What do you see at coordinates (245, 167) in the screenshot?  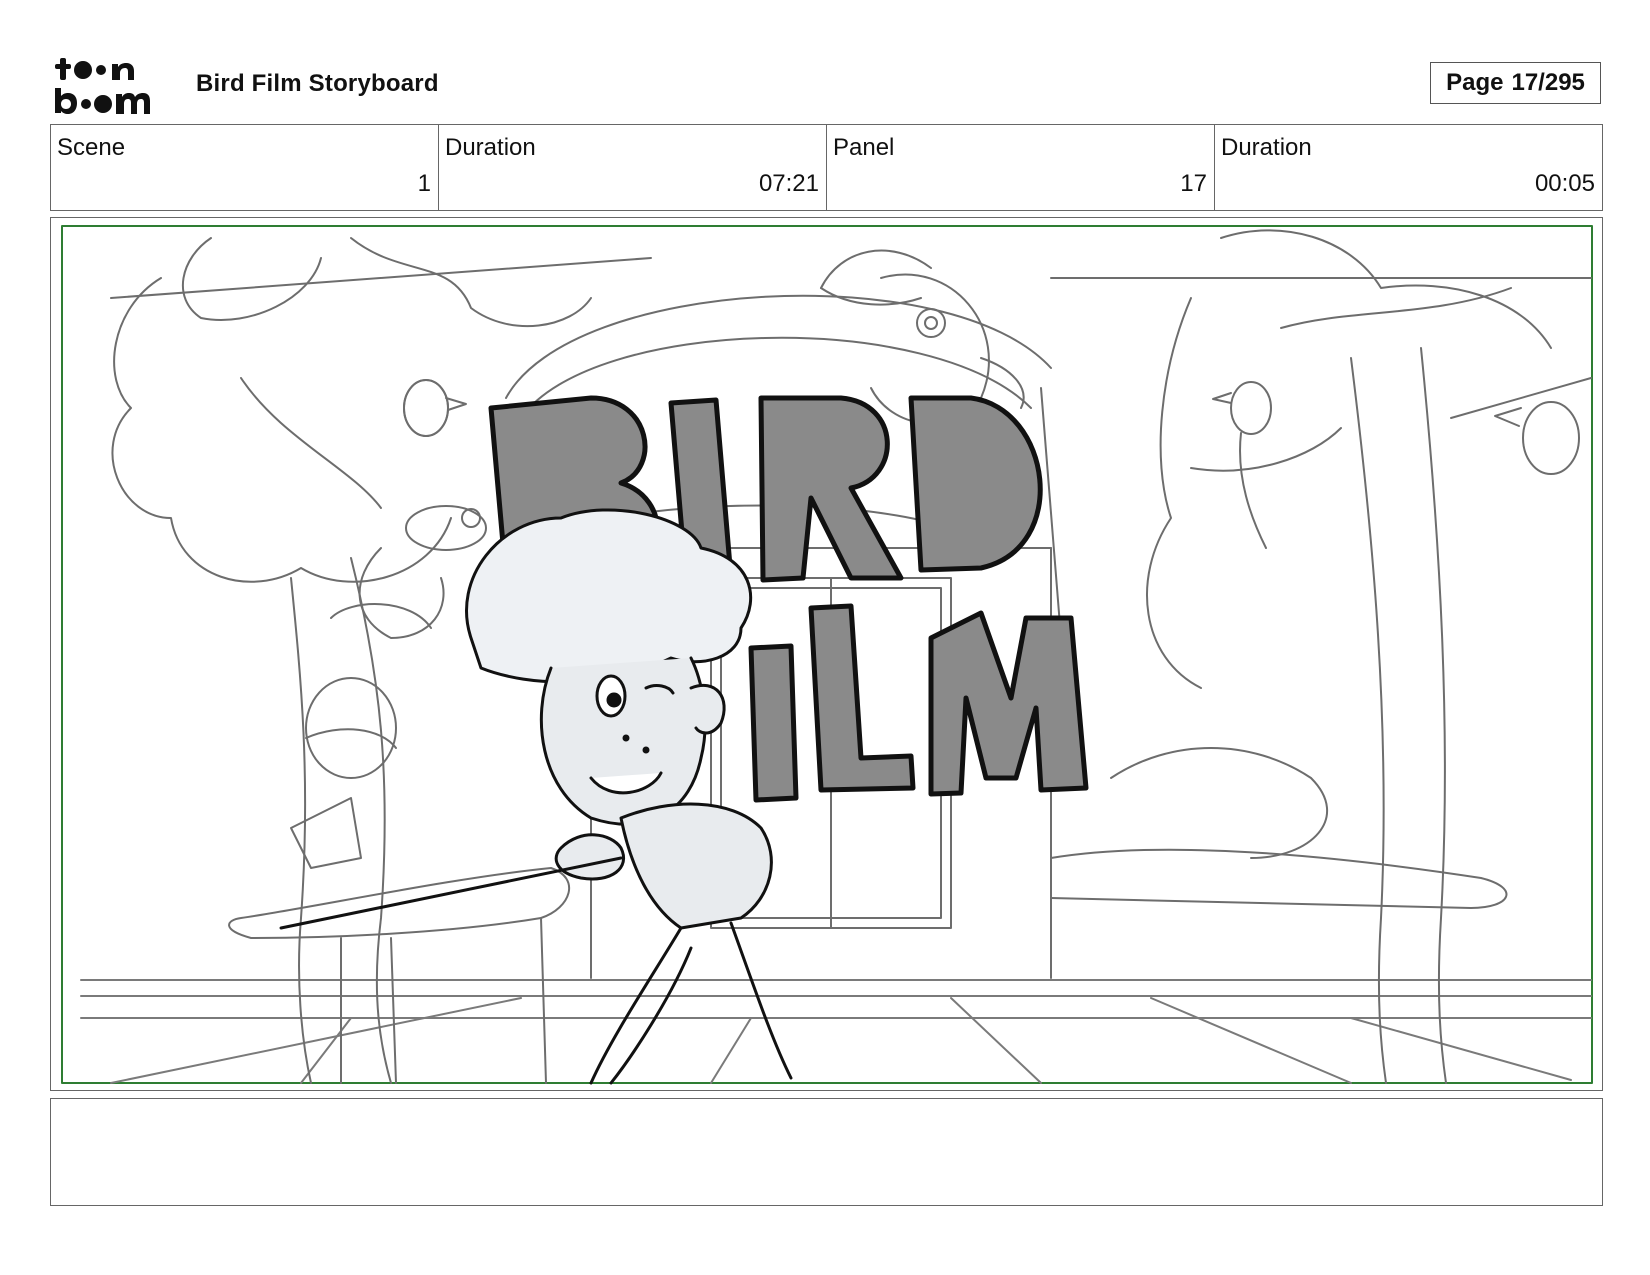 I see `scene-cell: Scene 1` at bounding box center [245, 167].